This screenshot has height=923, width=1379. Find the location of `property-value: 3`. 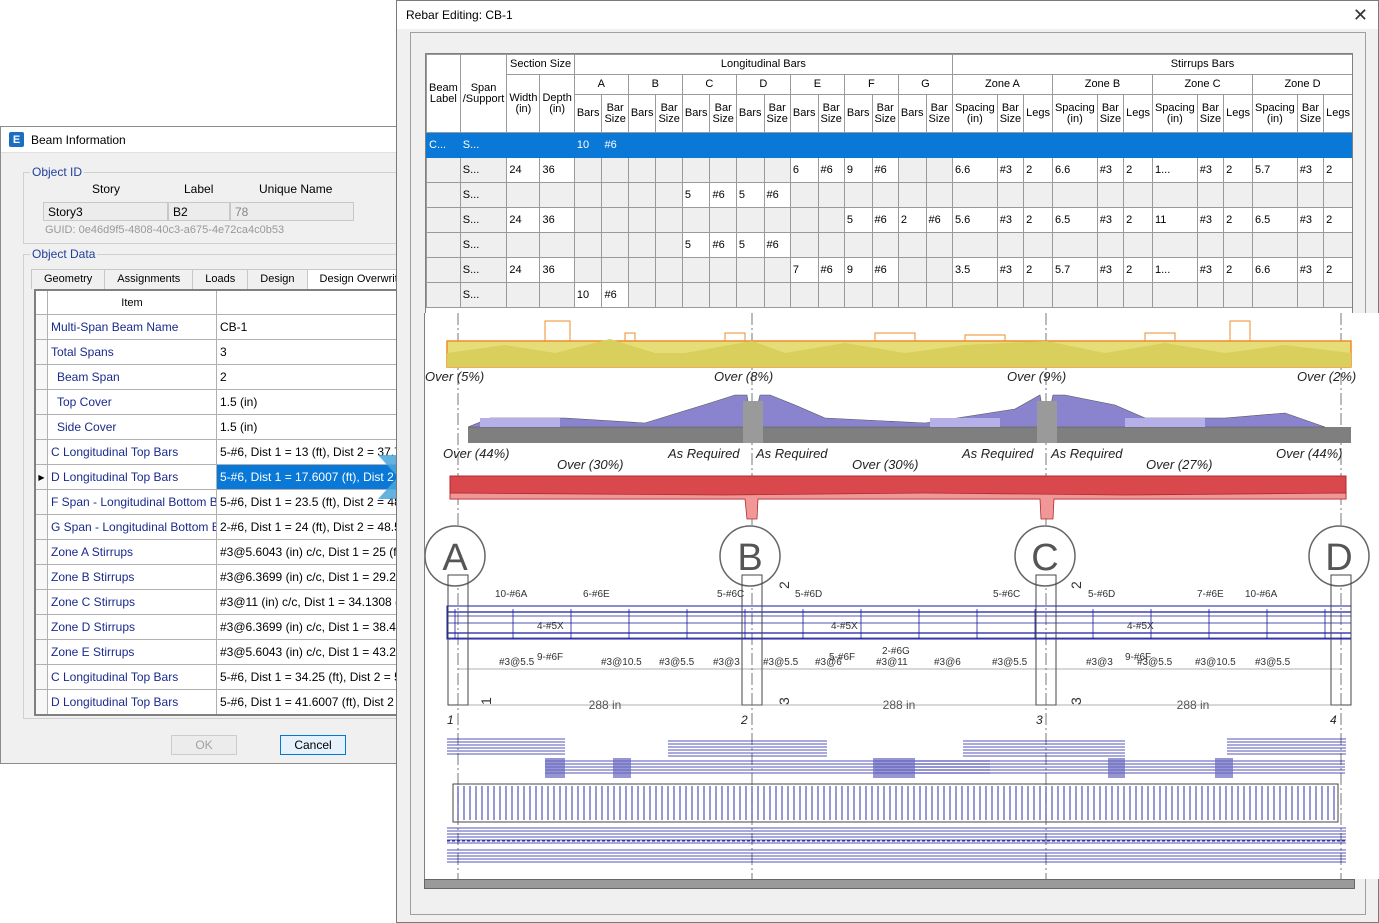

property-value: 3 is located at coordinates (314, 352).